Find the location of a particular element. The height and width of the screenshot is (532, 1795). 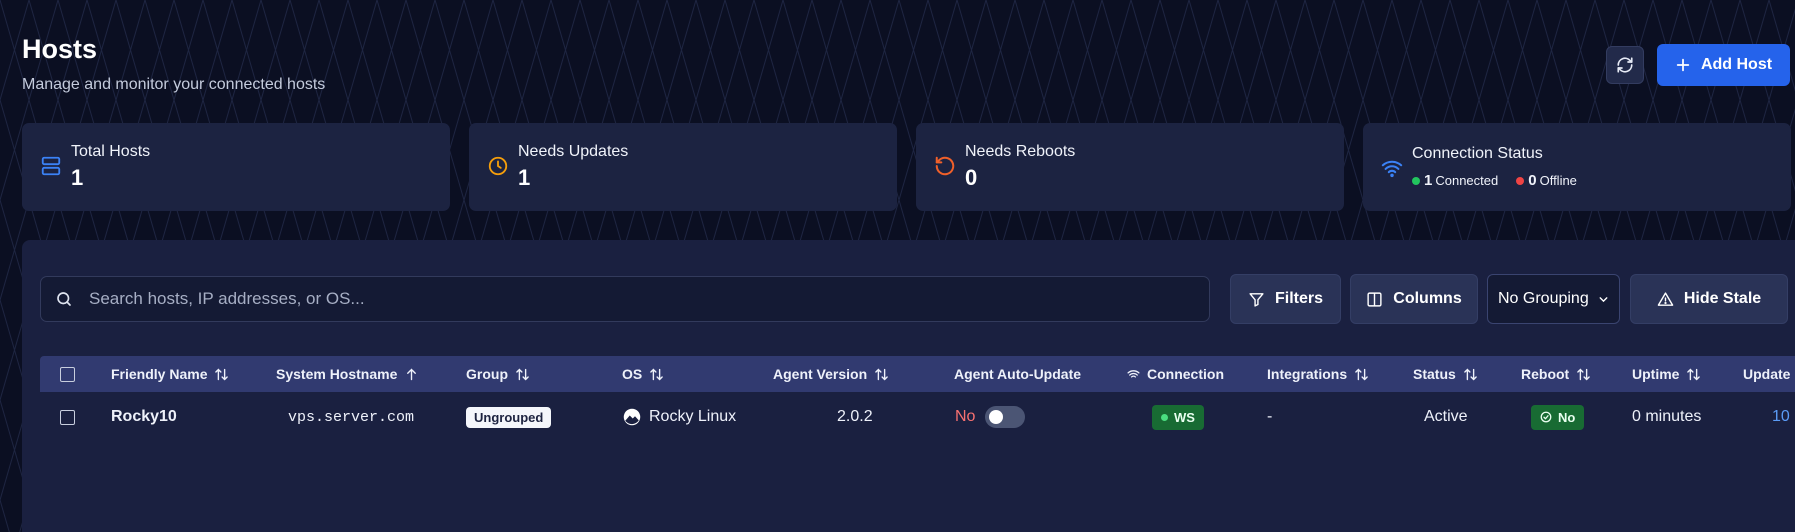

stat-value: 1 is located at coordinates (524, 177).